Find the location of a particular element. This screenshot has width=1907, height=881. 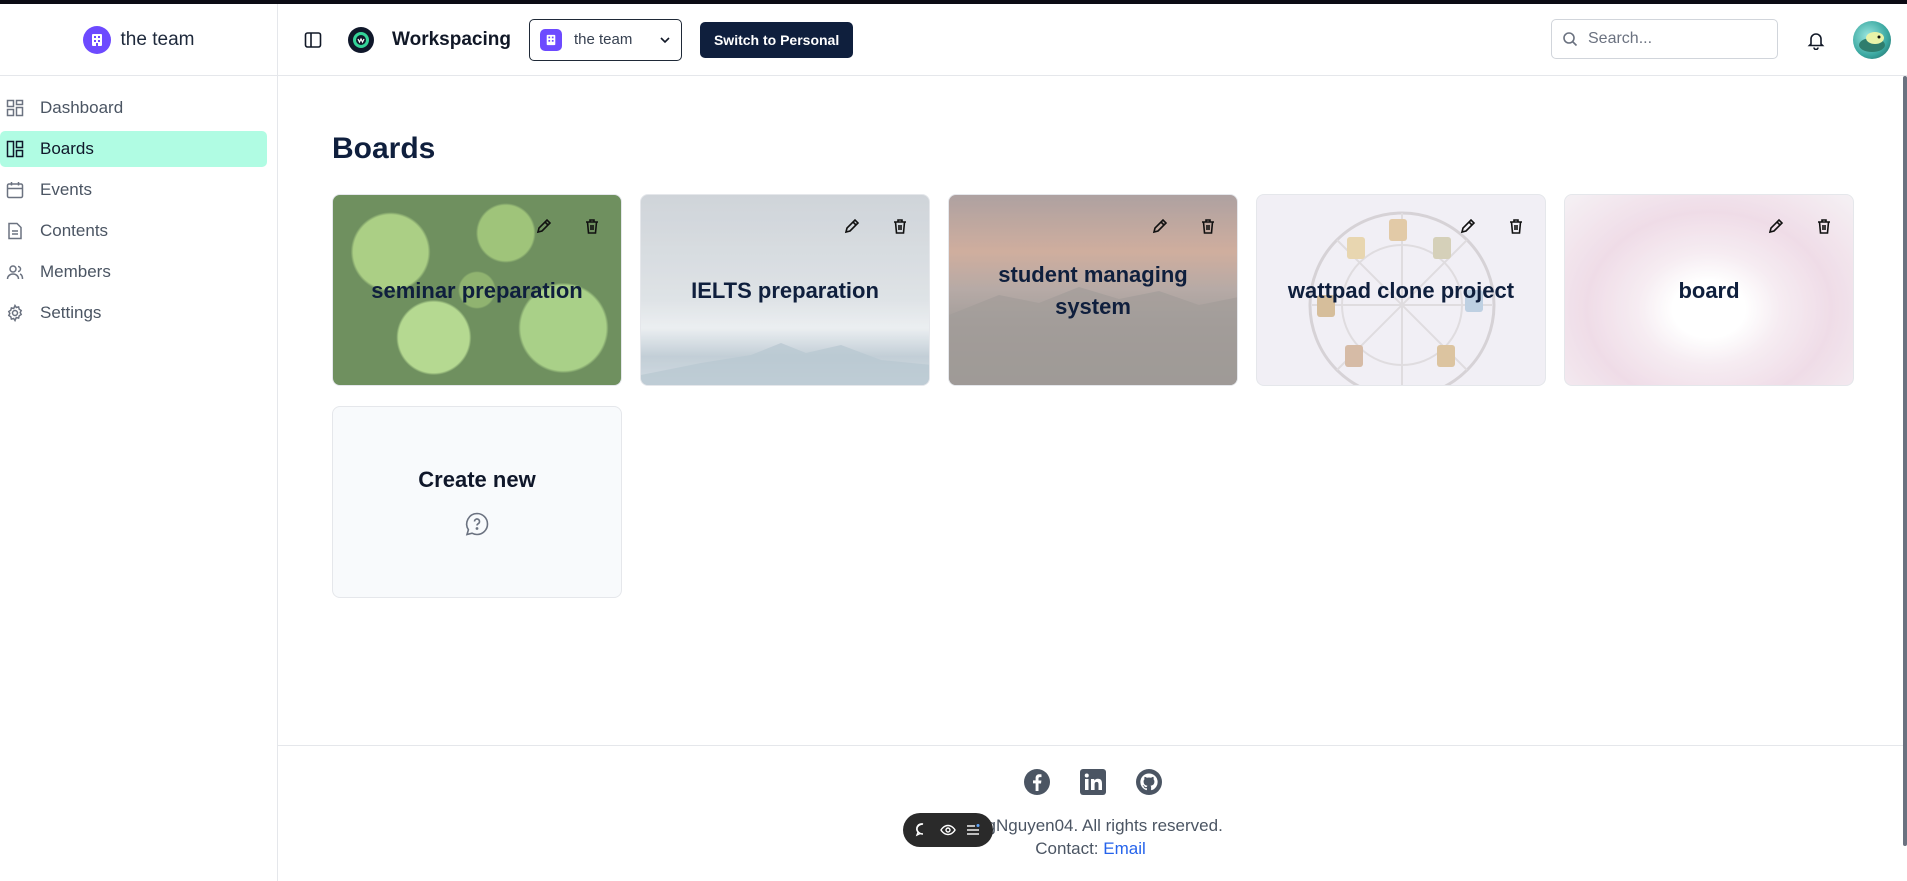

chevron-down-icon is located at coordinates (665, 39).